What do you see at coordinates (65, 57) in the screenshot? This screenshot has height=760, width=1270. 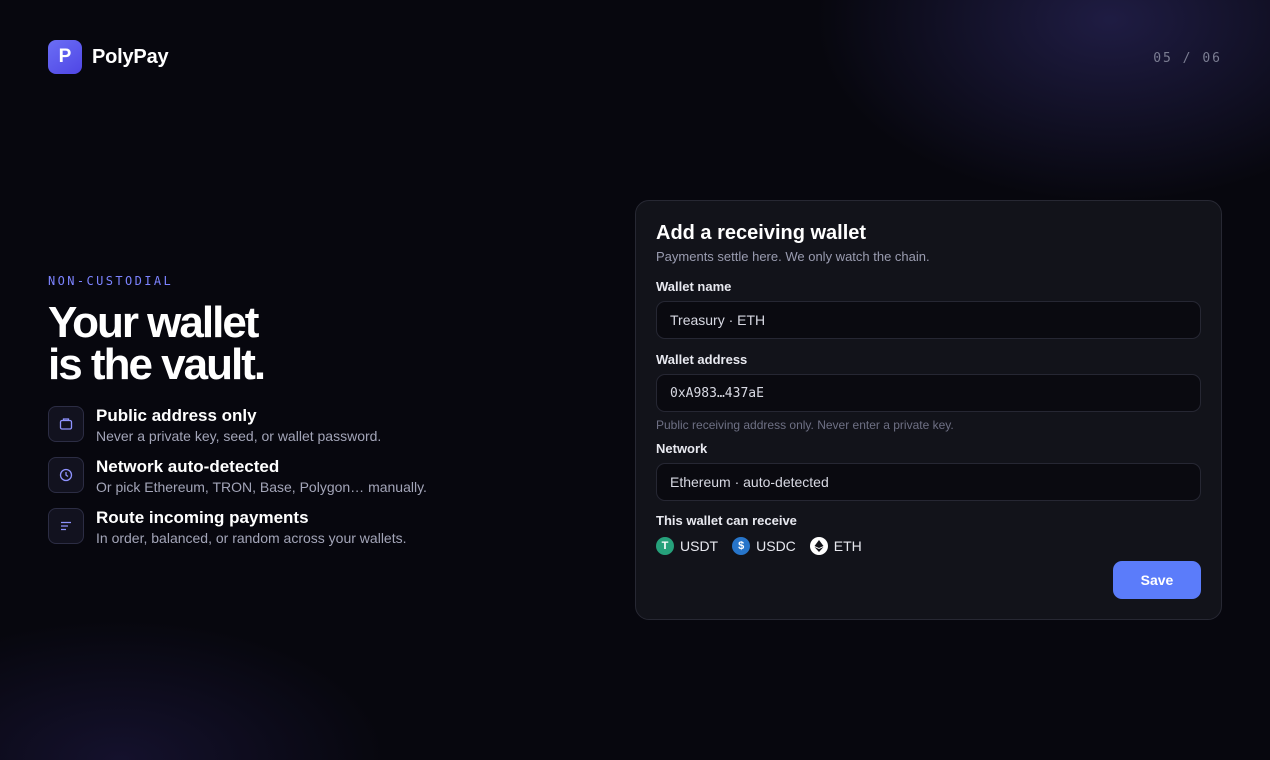 I see `brand-logo: P` at bounding box center [65, 57].